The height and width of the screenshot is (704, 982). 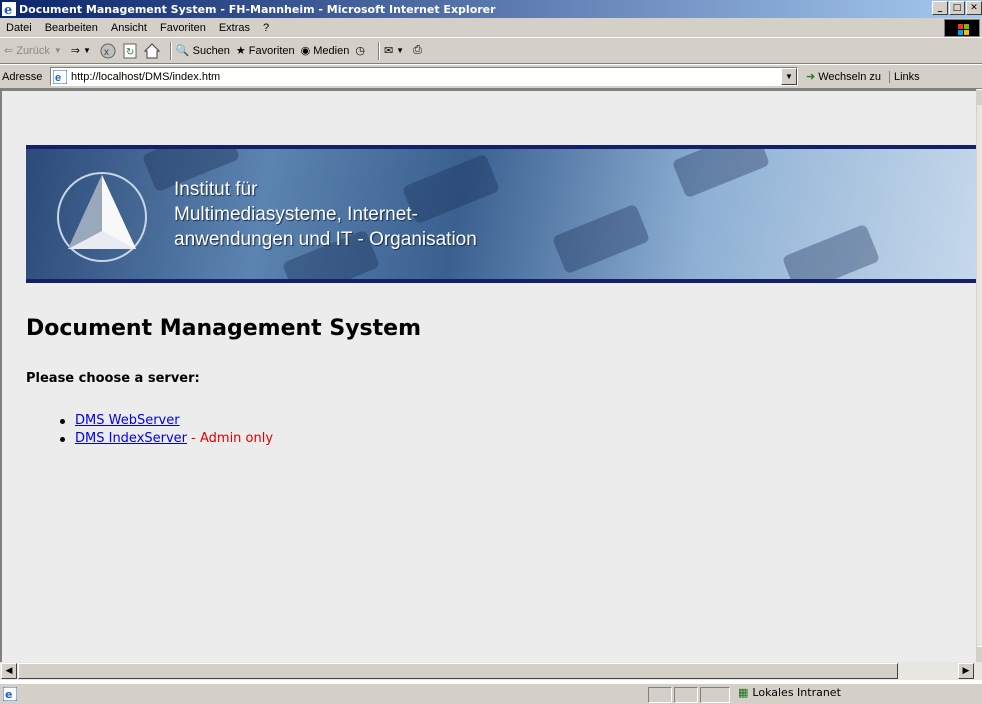 I want to click on admin-only-note: - Admin only, so click(x=230, y=438).